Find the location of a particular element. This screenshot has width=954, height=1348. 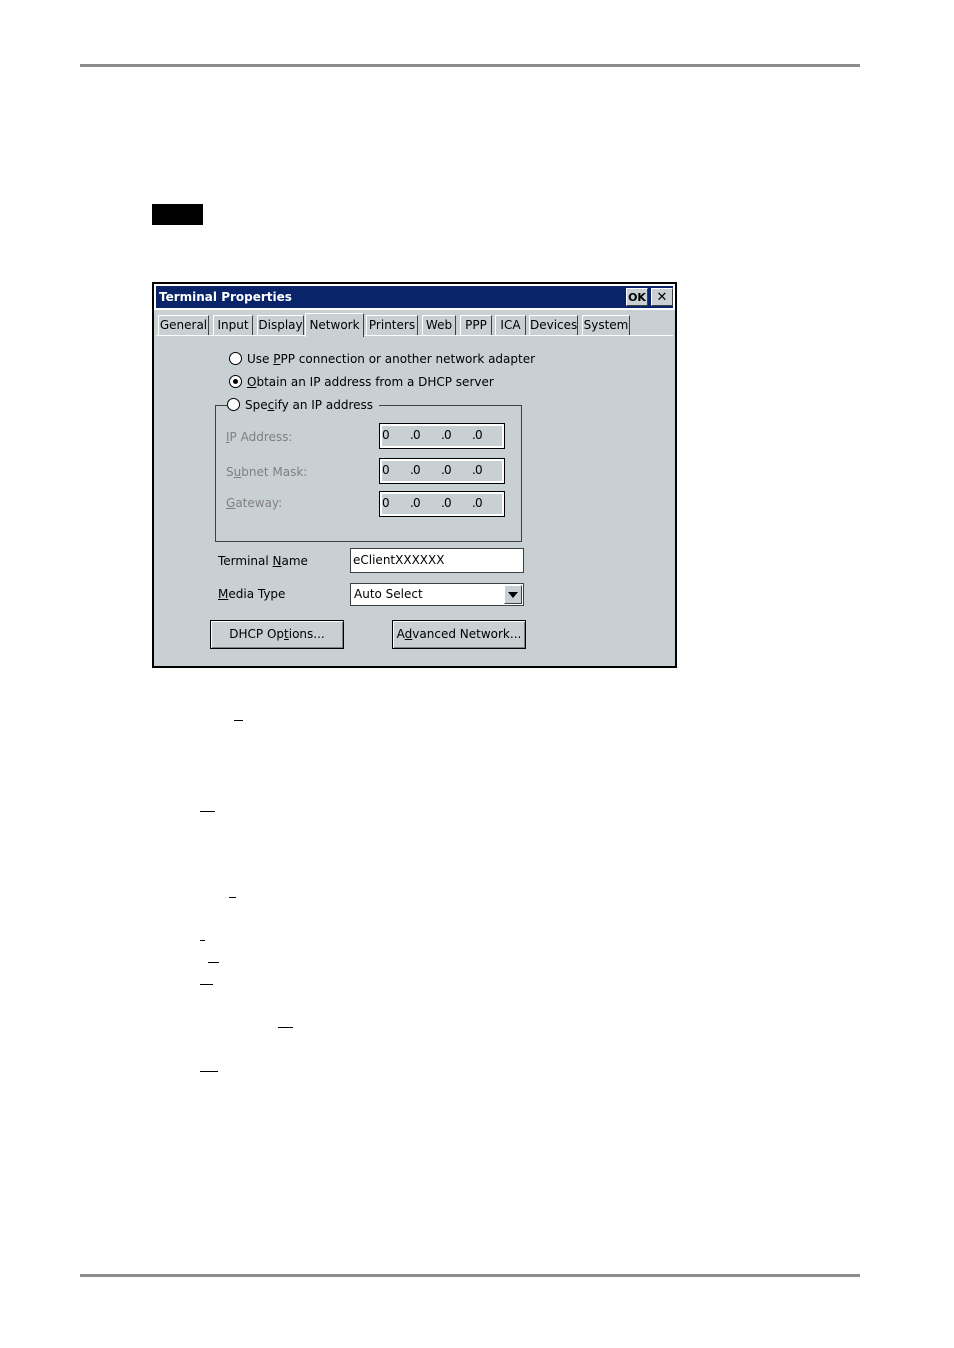

radio-dhcp-post: btain an IP address from a DHCP server is located at coordinates (375, 382).